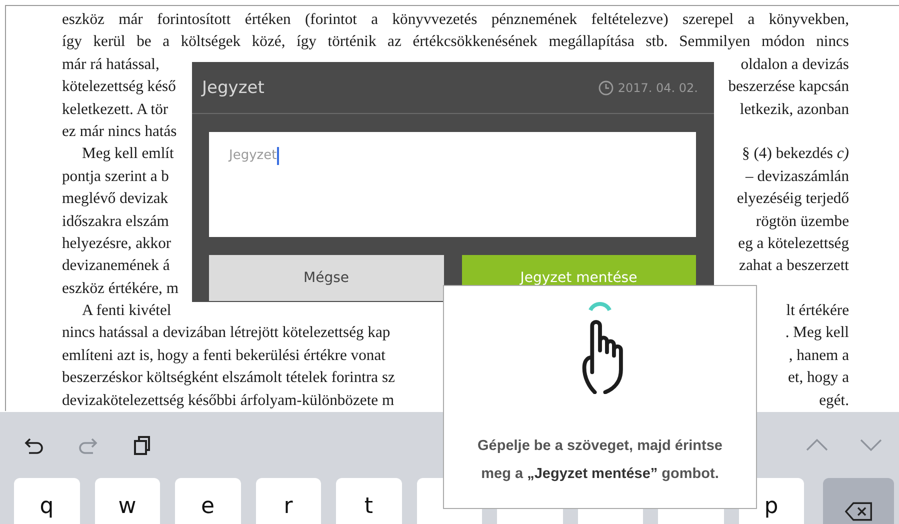 This screenshot has height=524, width=899. Describe the element at coordinates (455, 20) in the screenshot. I see `text-line: eszköz már forintosított értéken (forintot a könyvvezetés pénznemének feltételezve) szerepel a könyvekben,` at that location.